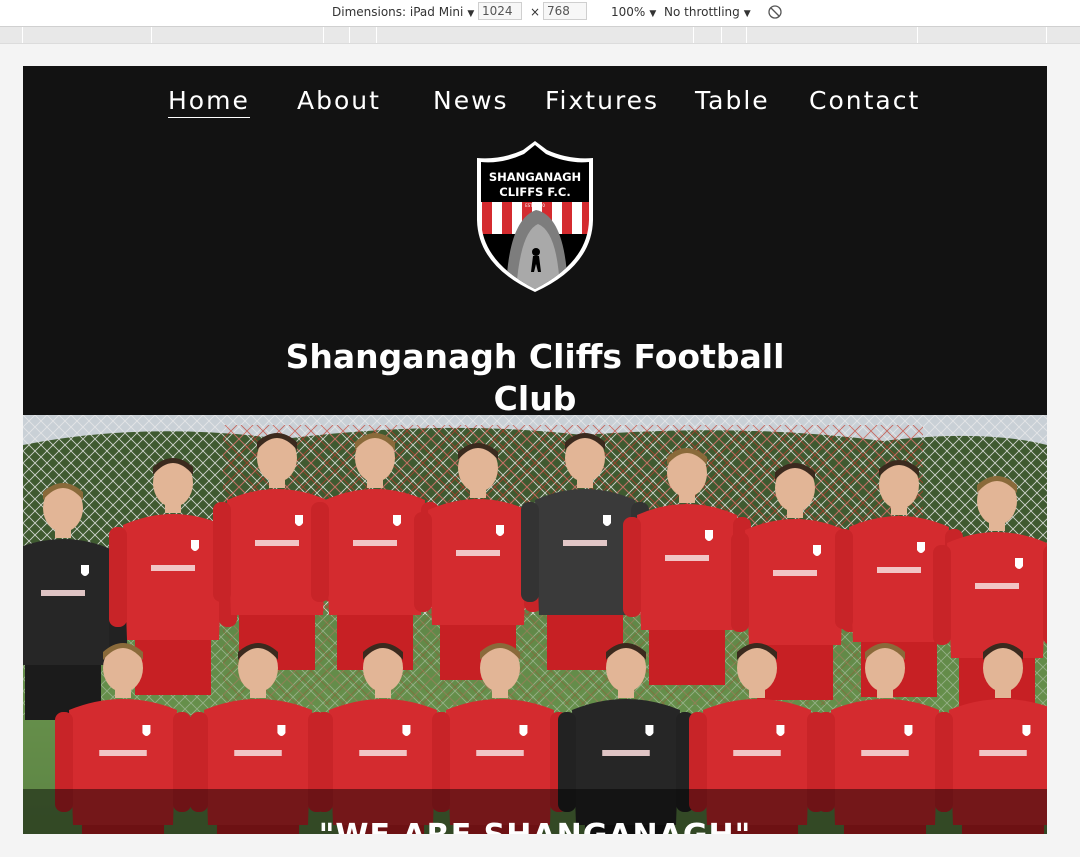  I want to click on viewport-width-input, so click(500, 11).